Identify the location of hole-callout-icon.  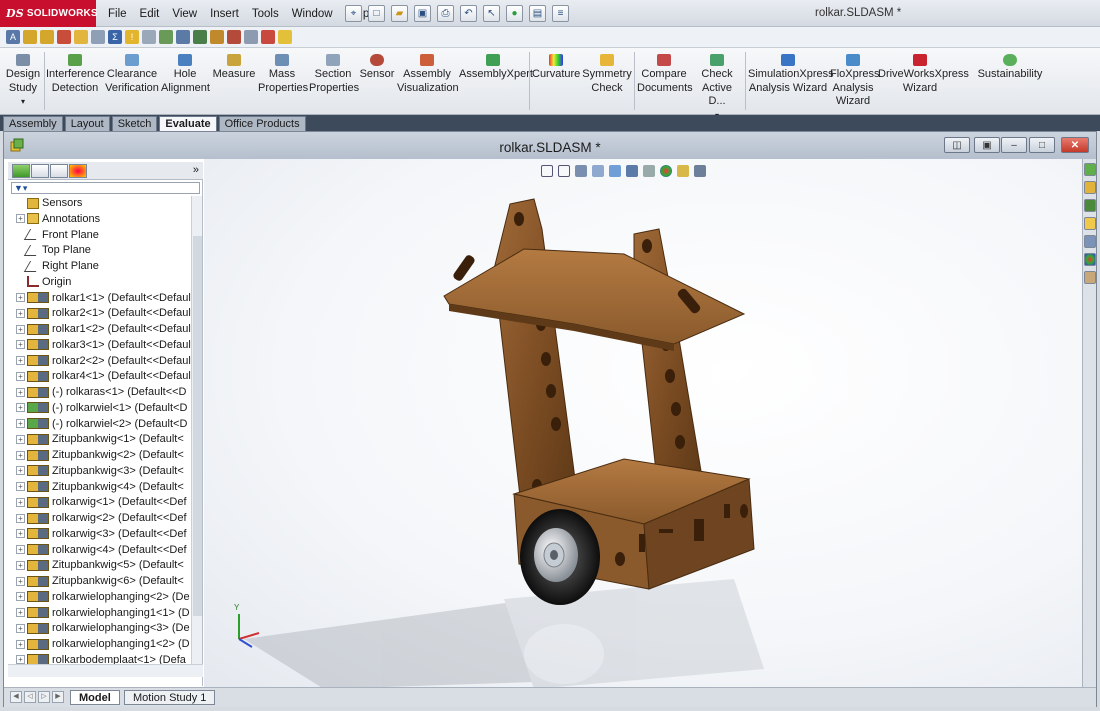
(200, 37).